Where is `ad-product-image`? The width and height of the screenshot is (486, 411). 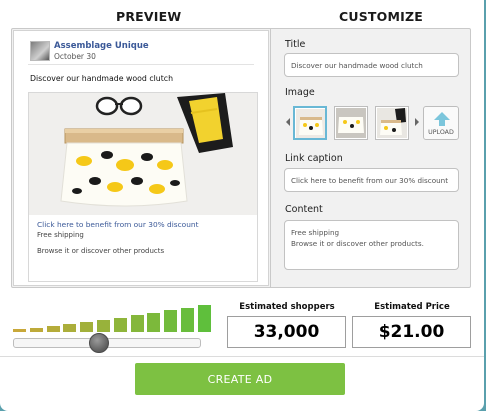
ad-product-image is located at coordinates (143, 154).